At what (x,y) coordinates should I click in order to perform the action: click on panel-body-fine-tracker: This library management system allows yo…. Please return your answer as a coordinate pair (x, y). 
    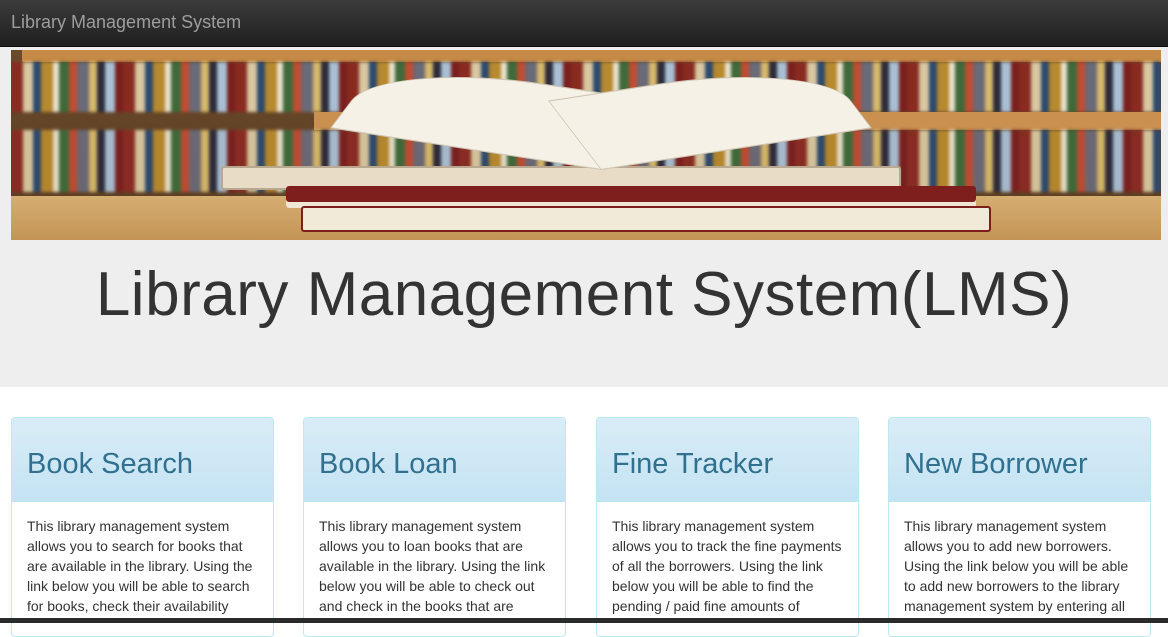
    Looking at the image, I should click on (727, 566).